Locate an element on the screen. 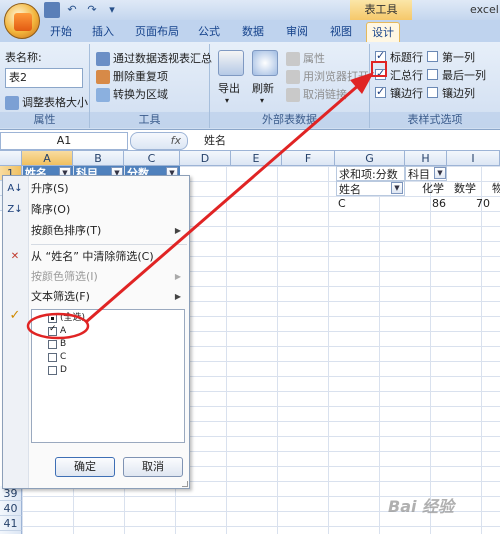 This screenshot has height=534, width=500. quick-access-toolbar: ↶ ↷ ▾ is located at coordinates (82, 10).